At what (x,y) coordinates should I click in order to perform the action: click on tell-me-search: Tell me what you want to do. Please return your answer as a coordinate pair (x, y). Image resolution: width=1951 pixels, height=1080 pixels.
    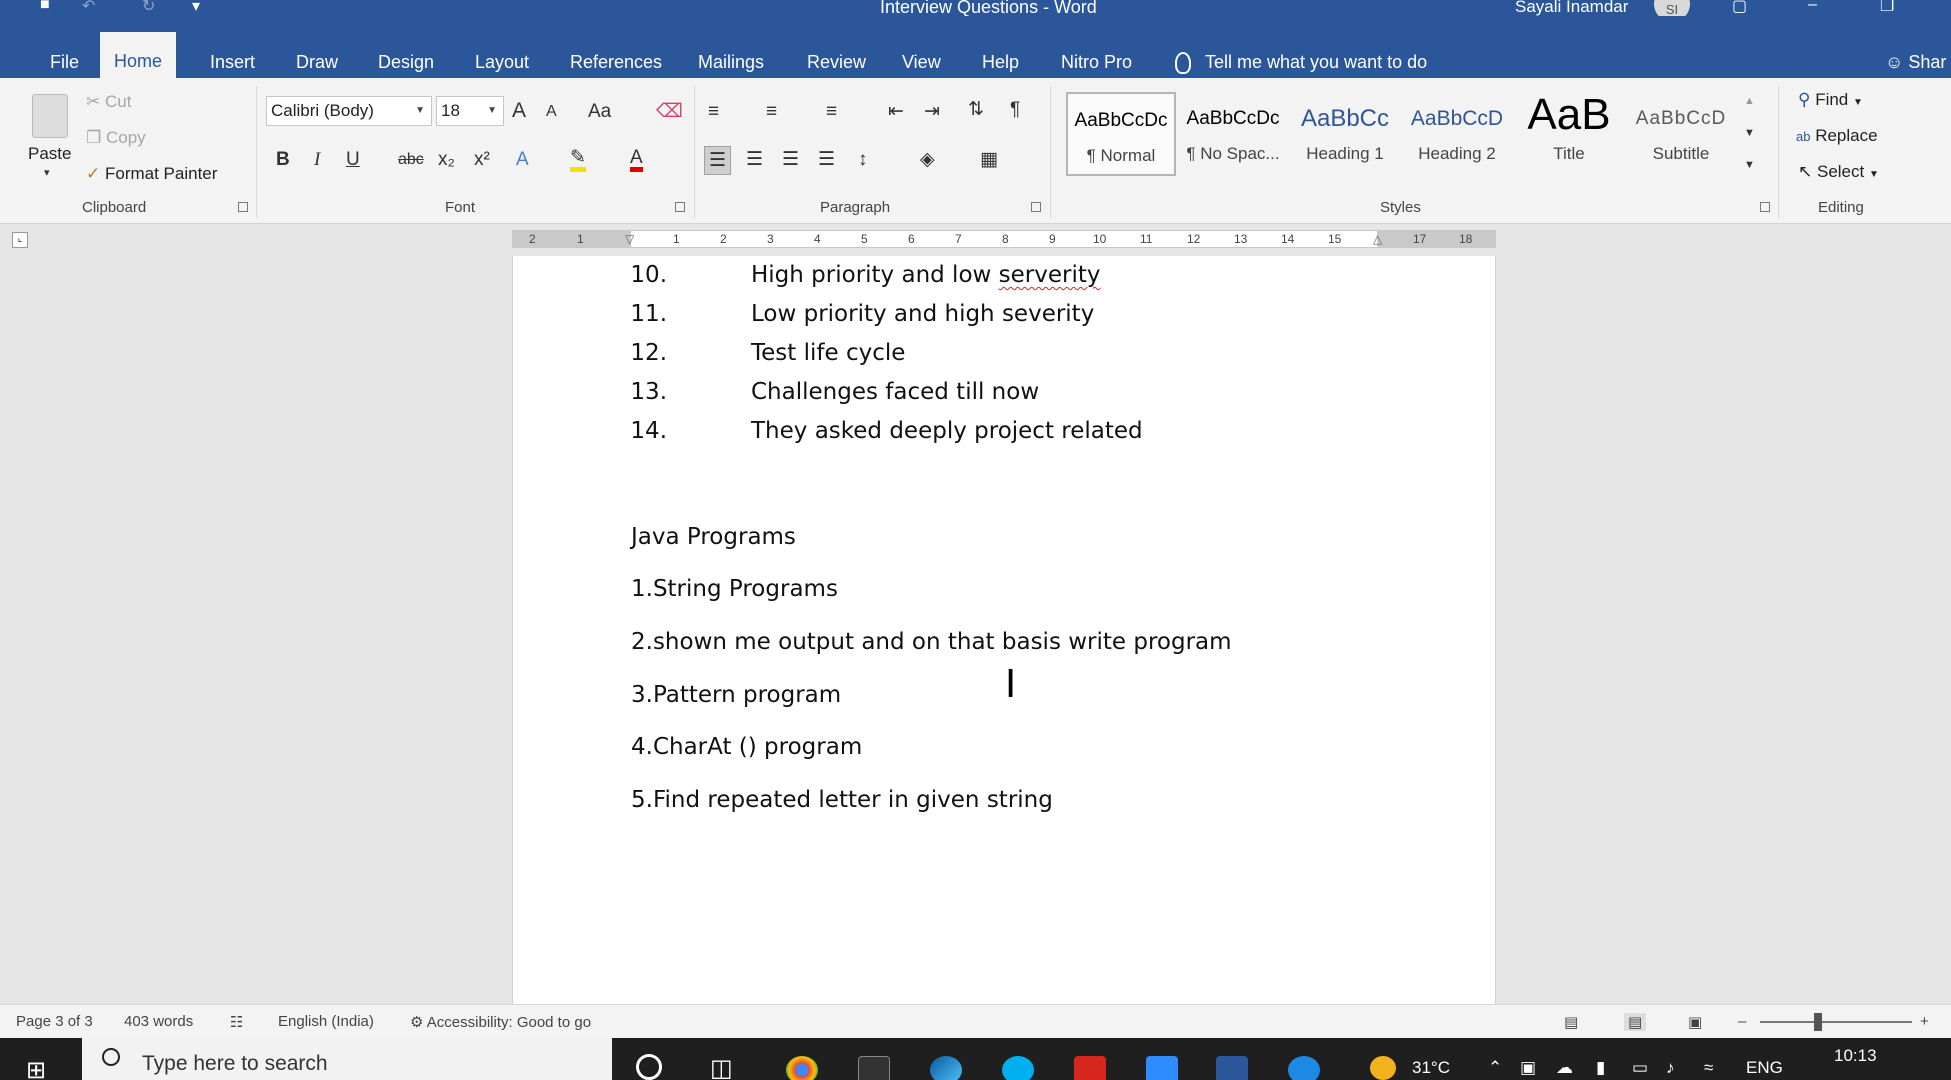
    Looking at the image, I should click on (1301, 62).